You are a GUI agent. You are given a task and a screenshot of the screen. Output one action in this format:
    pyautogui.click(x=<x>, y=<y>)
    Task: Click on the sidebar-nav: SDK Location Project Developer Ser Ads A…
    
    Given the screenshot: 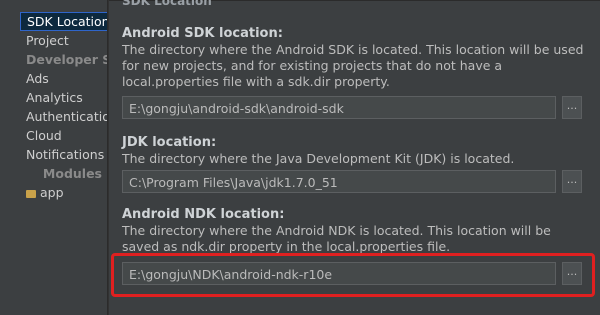 What is the action you would take?
    pyautogui.click(x=64, y=107)
    